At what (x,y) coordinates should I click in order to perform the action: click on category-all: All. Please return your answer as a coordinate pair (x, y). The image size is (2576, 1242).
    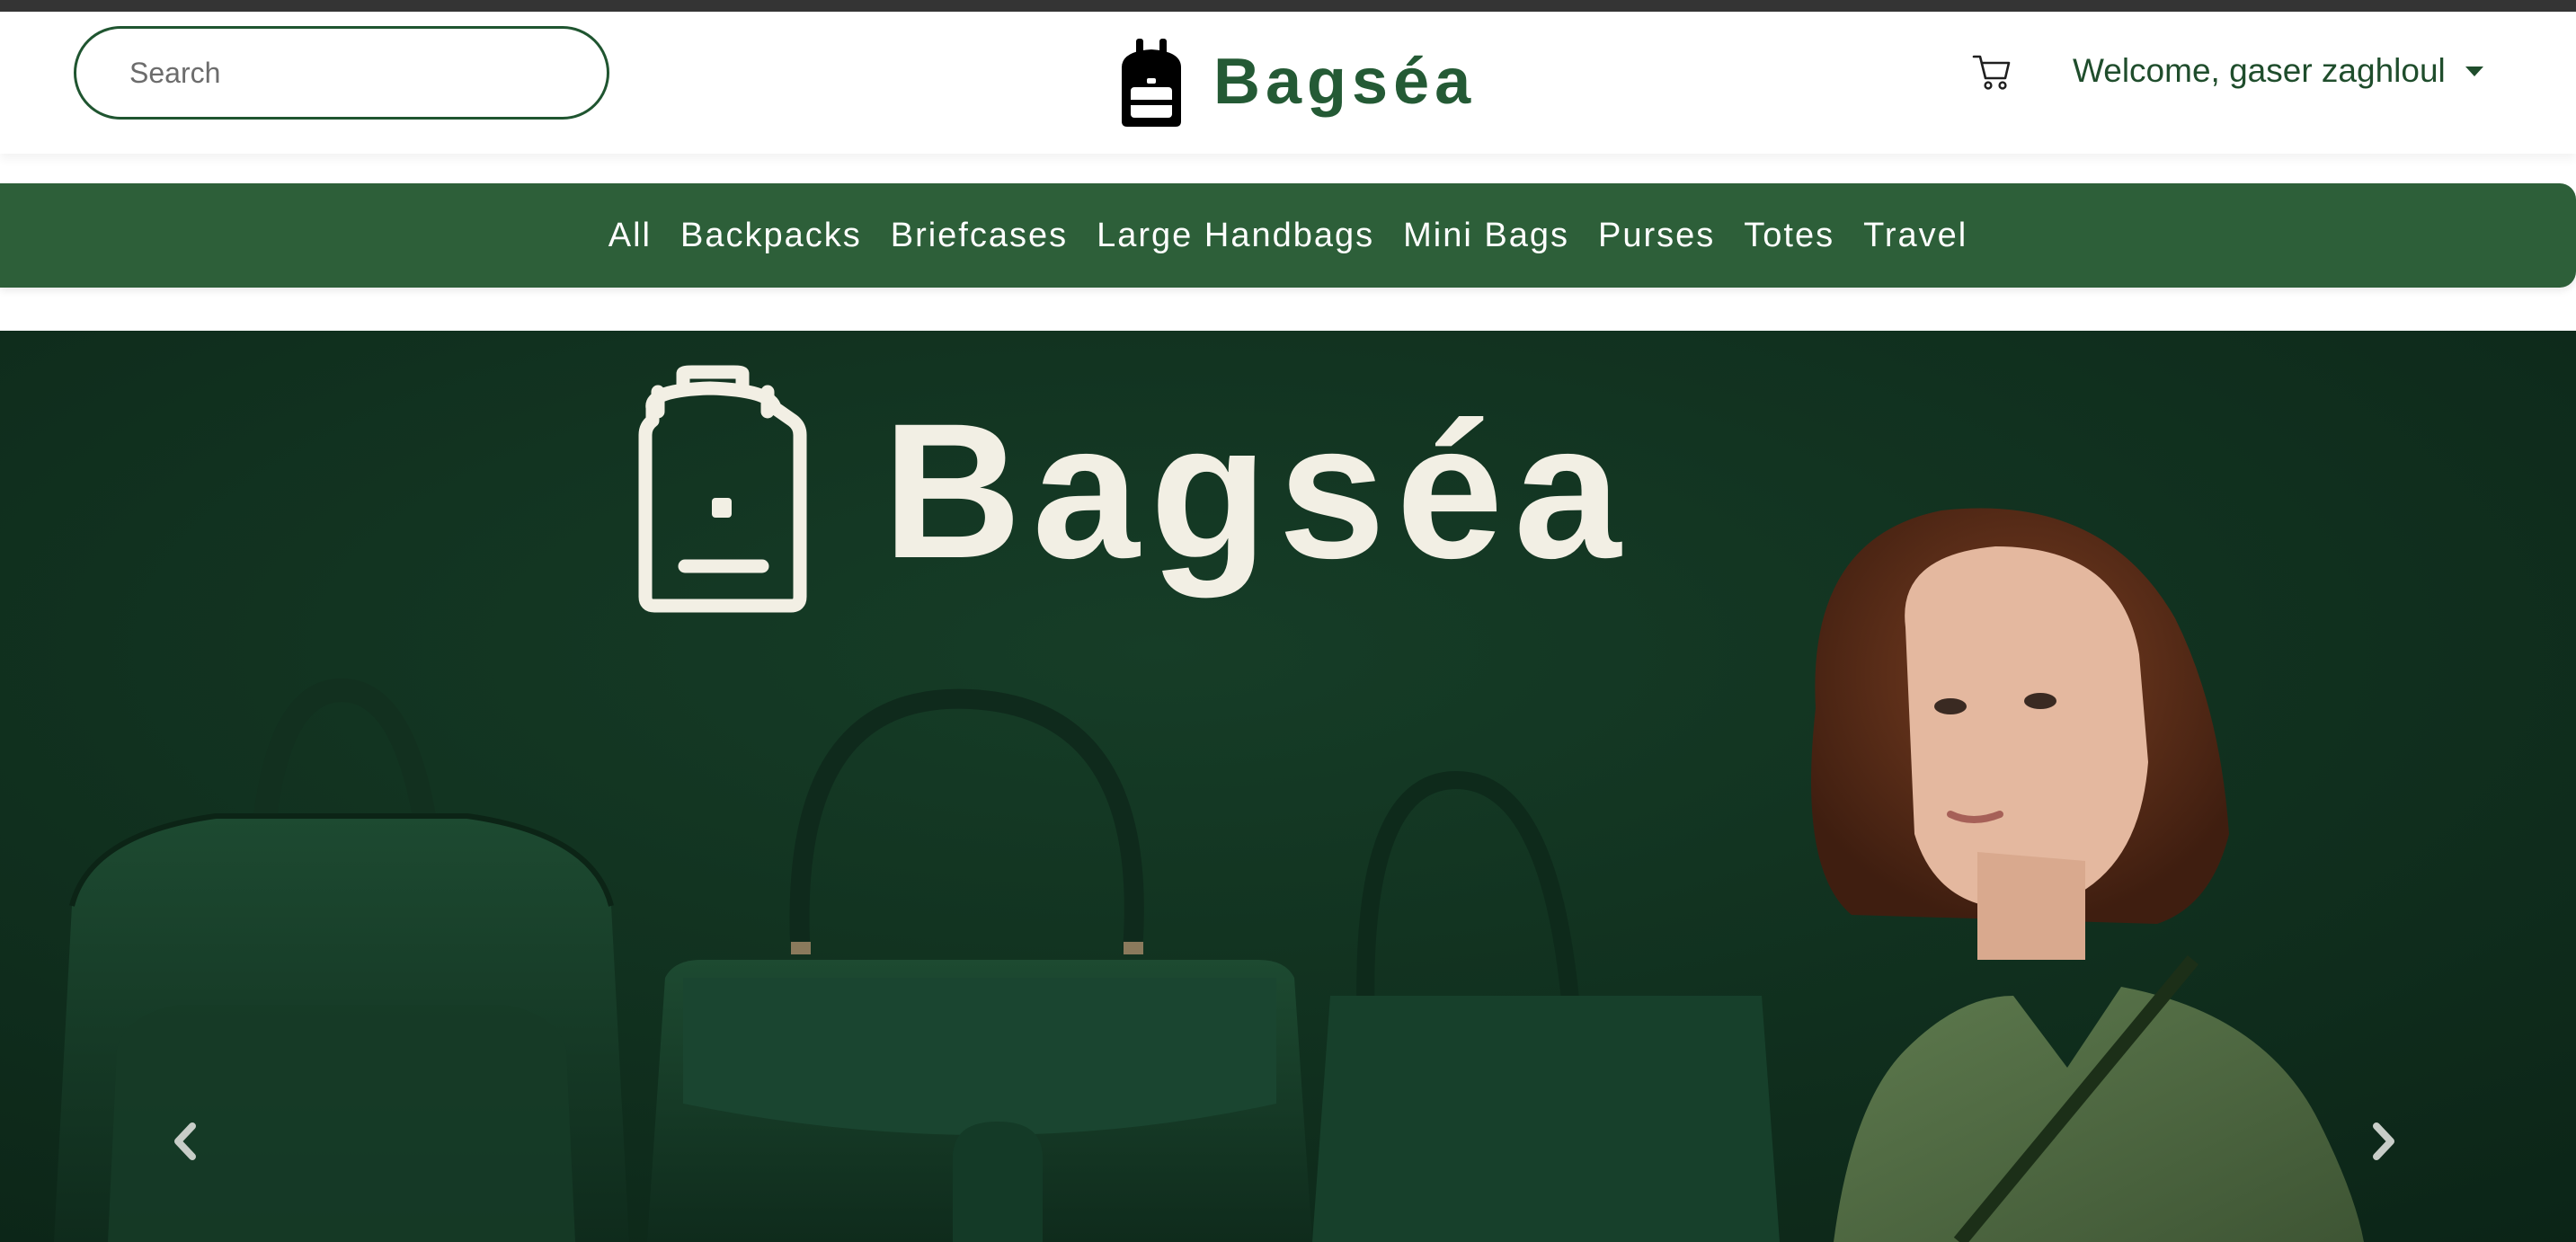
    Looking at the image, I should click on (630, 236).